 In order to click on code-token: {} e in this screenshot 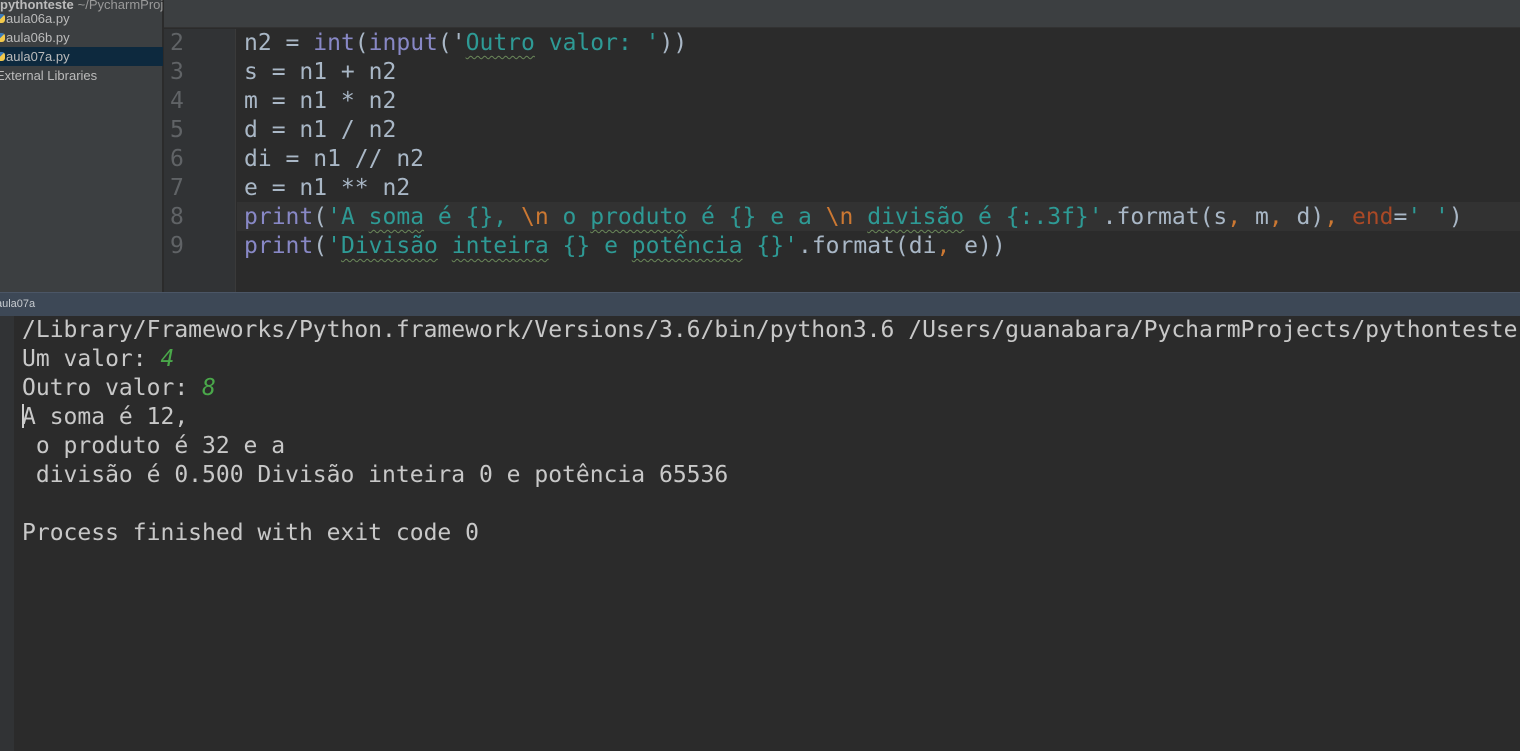, I will do `click(590, 246)`.